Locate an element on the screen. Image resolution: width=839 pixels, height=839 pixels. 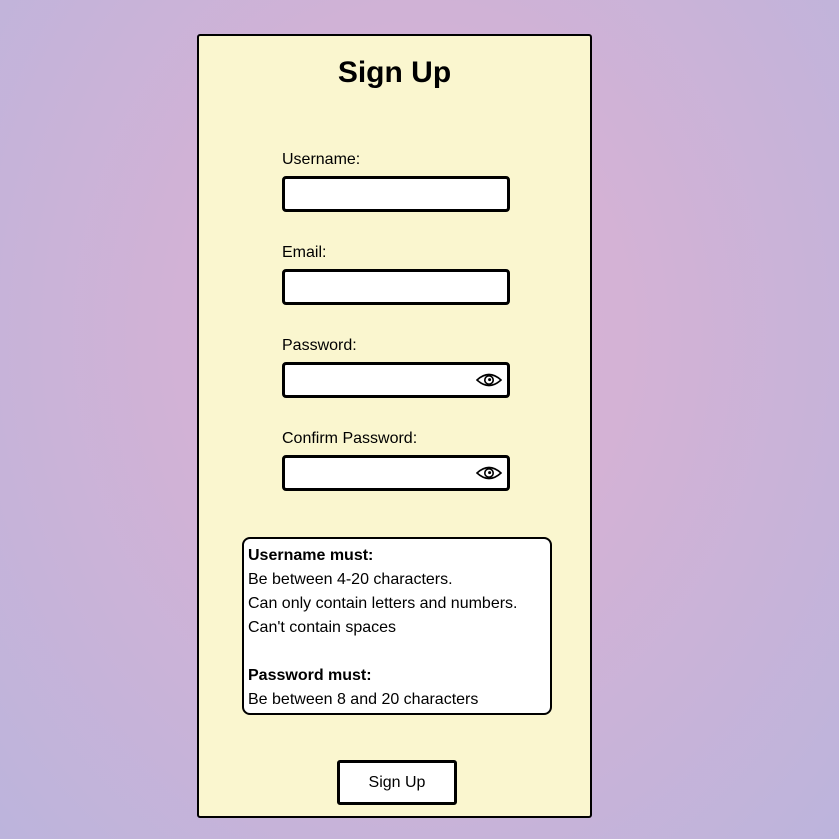
password-rules-heading: Password must: is located at coordinates (310, 675).